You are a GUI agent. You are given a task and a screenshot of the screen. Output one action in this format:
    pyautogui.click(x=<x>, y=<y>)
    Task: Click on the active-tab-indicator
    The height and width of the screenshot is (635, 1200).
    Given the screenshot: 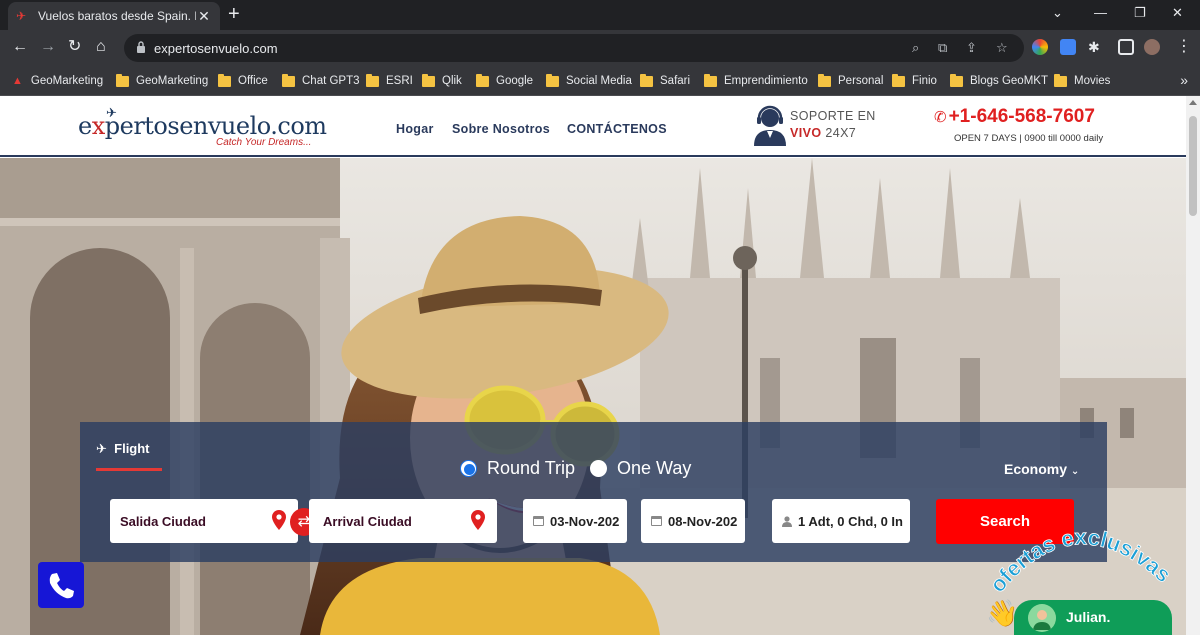 What is the action you would take?
    pyautogui.click(x=129, y=469)
    